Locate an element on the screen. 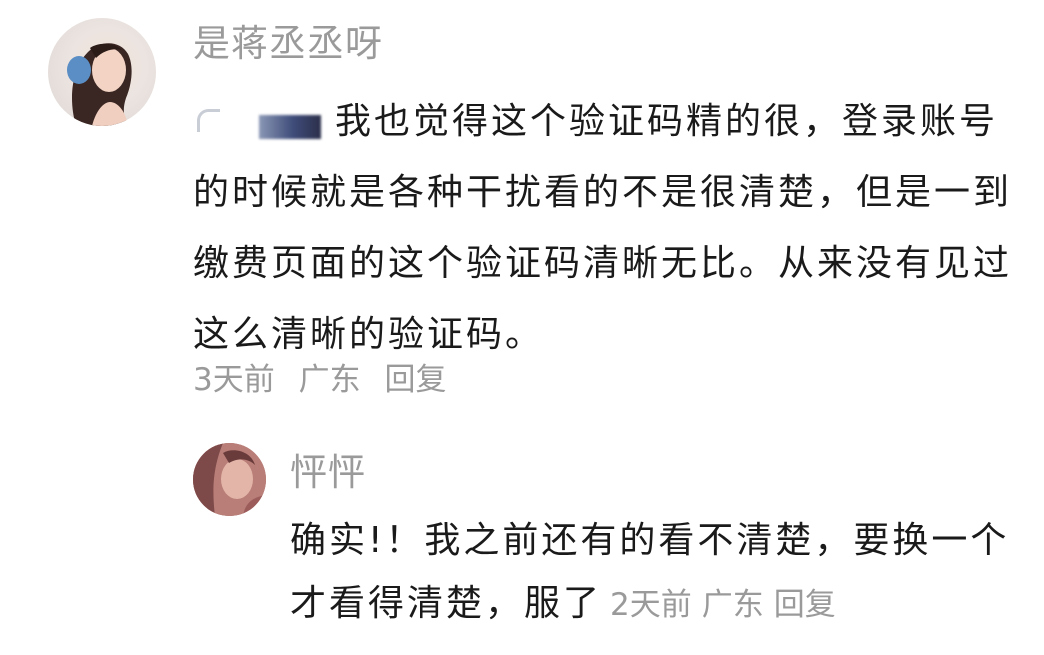 Image resolution: width=1044 pixels, height=655 pixels. comment-time: 3天前 is located at coordinates (234, 380).